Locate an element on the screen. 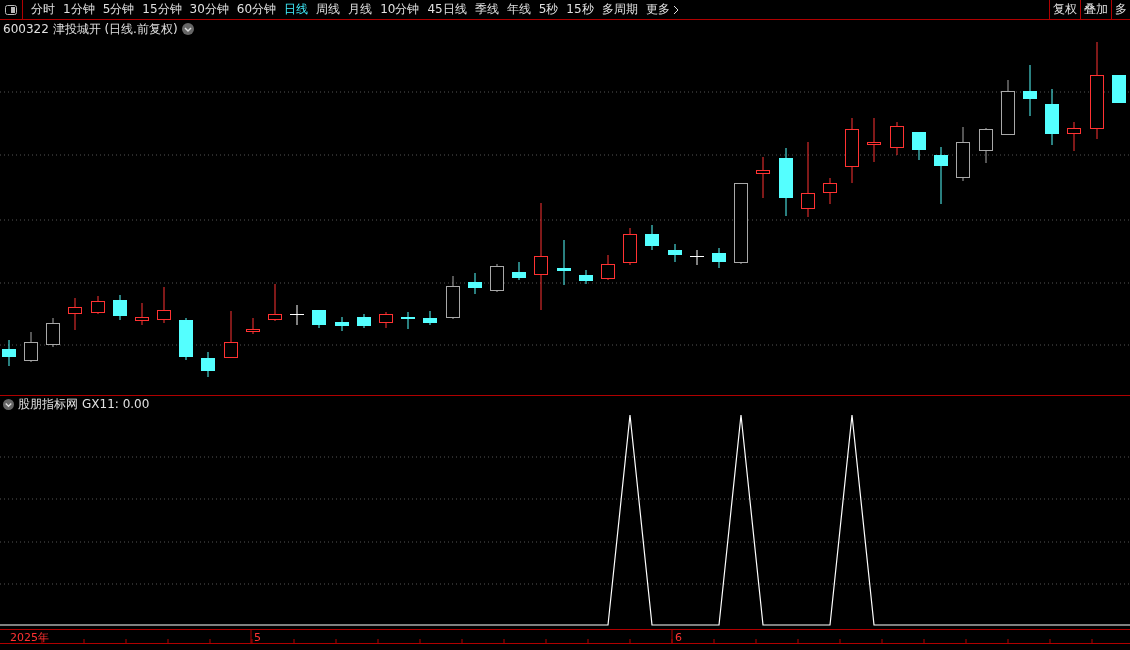  indicator-name: 股朋指标网 is located at coordinates (48, 404).